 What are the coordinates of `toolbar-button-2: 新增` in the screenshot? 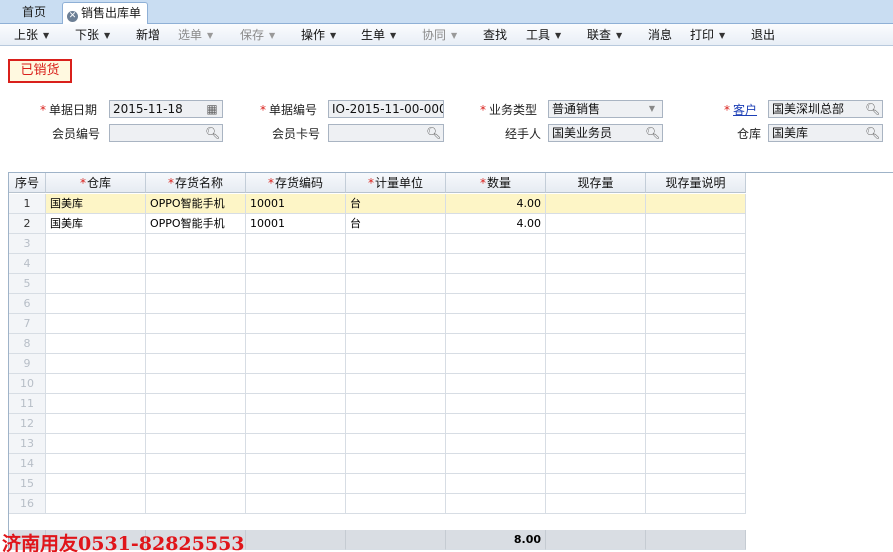 It's located at (148, 35).